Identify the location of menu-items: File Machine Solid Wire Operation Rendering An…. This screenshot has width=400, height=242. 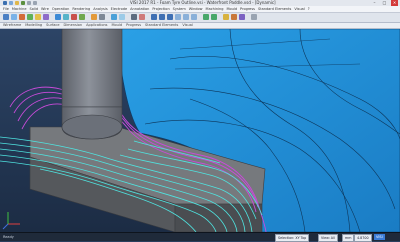
(156, 9).